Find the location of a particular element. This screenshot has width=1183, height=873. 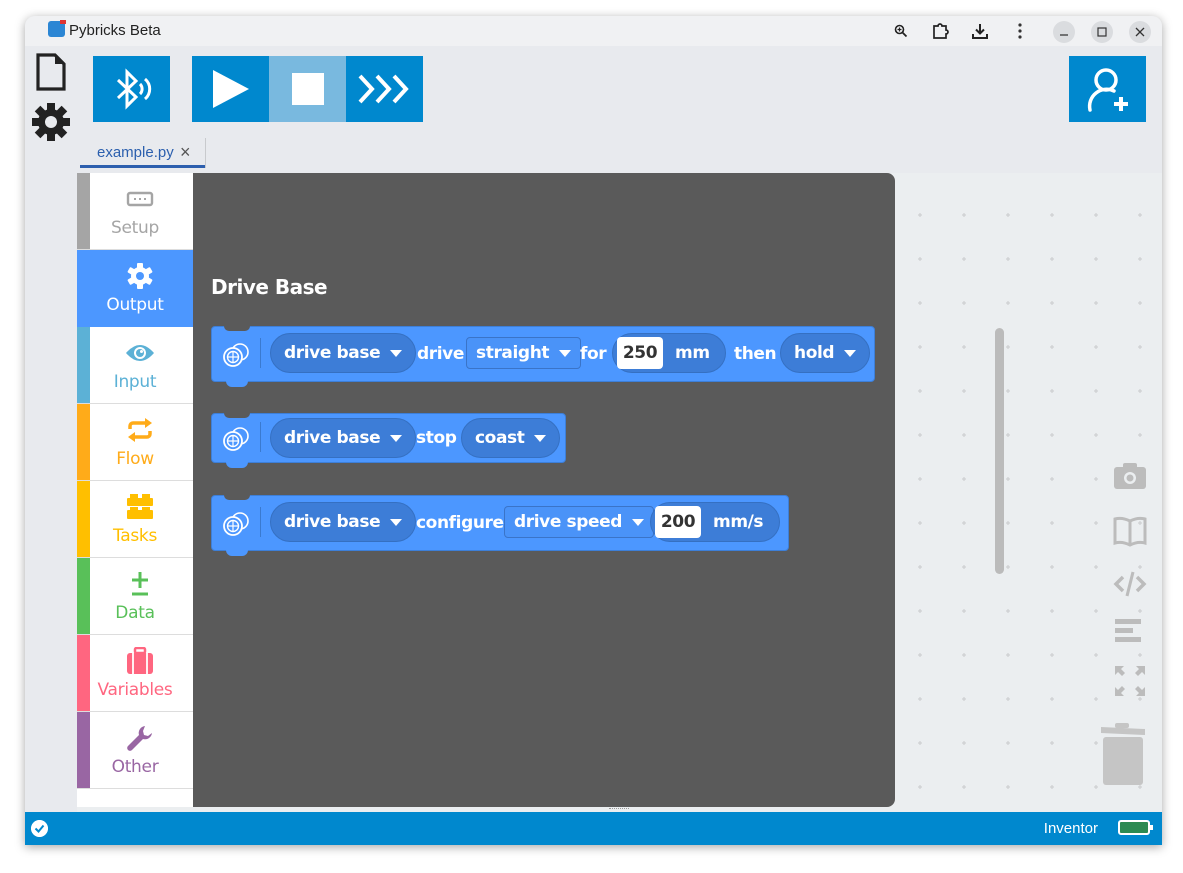

run-button is located at coordinates (230, 89).